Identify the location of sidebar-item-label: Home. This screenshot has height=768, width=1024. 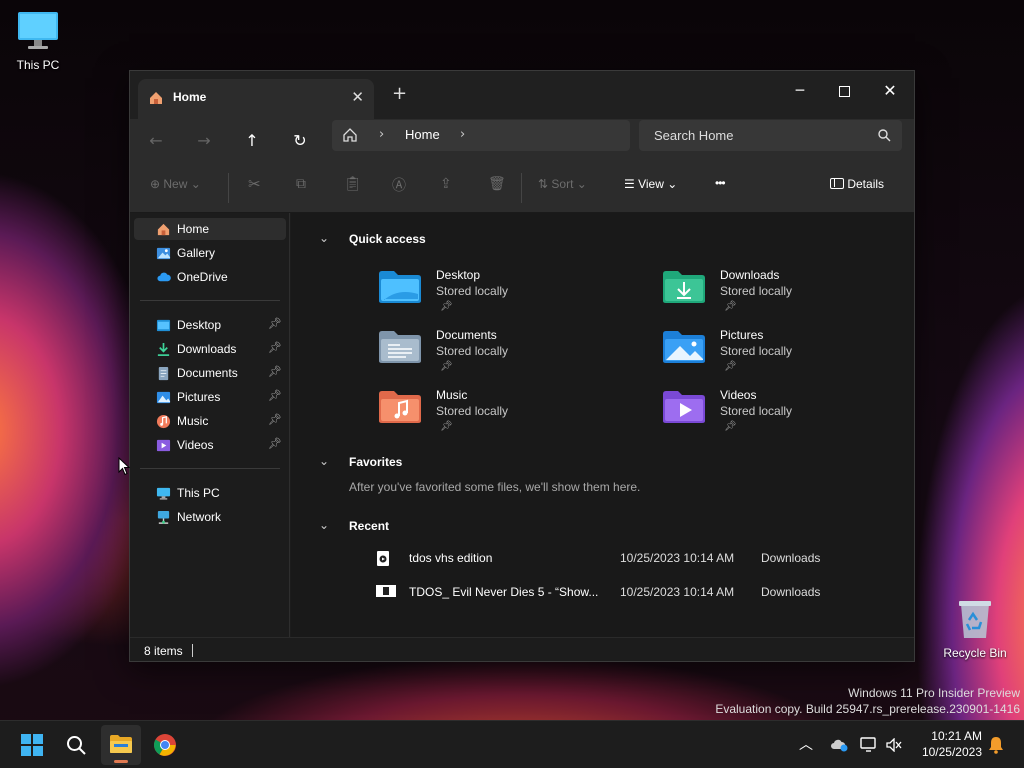
(193, 229).